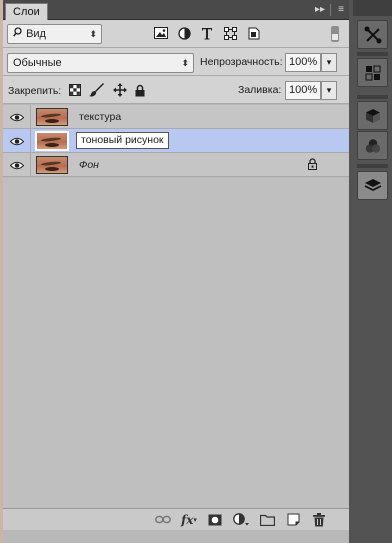 Image resolution: width=392 pixels, height=543 pixels. I want to click on search-icon, so click(18, 34).